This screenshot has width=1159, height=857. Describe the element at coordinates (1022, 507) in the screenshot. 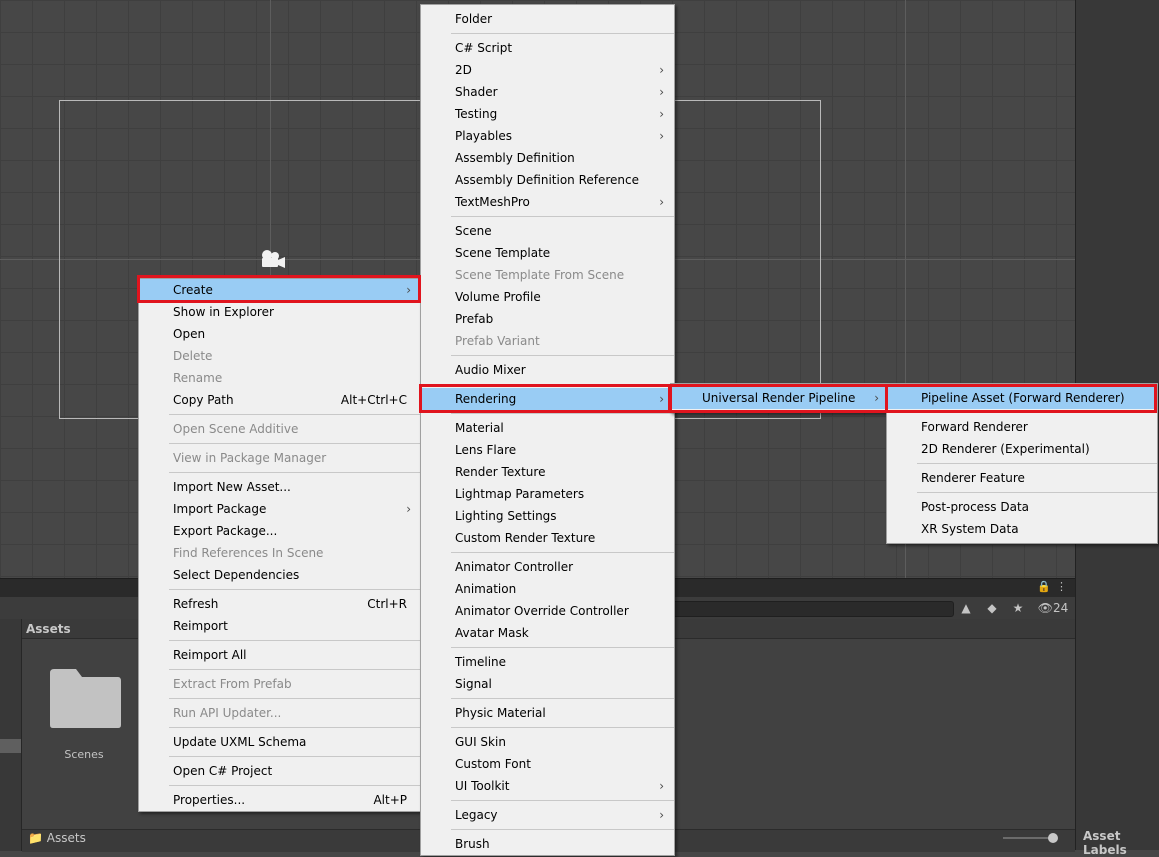

I see `menu-item-post-process-data: Post-process Data` at that location.